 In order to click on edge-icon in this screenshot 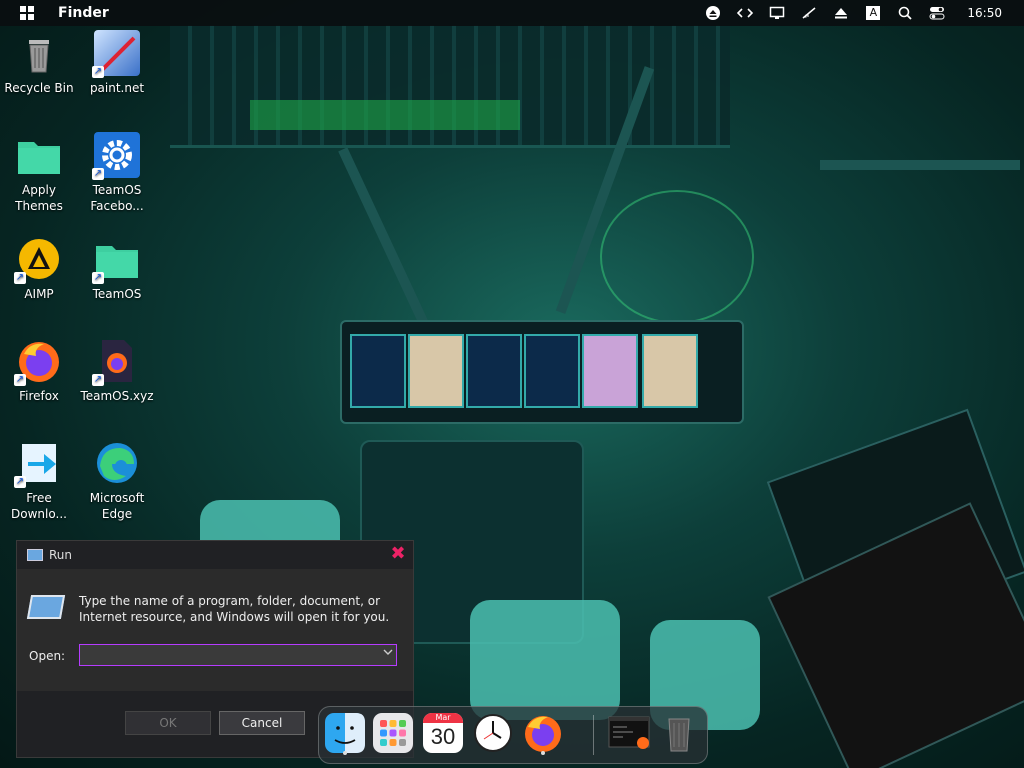, I will do `click(117, 463)`.